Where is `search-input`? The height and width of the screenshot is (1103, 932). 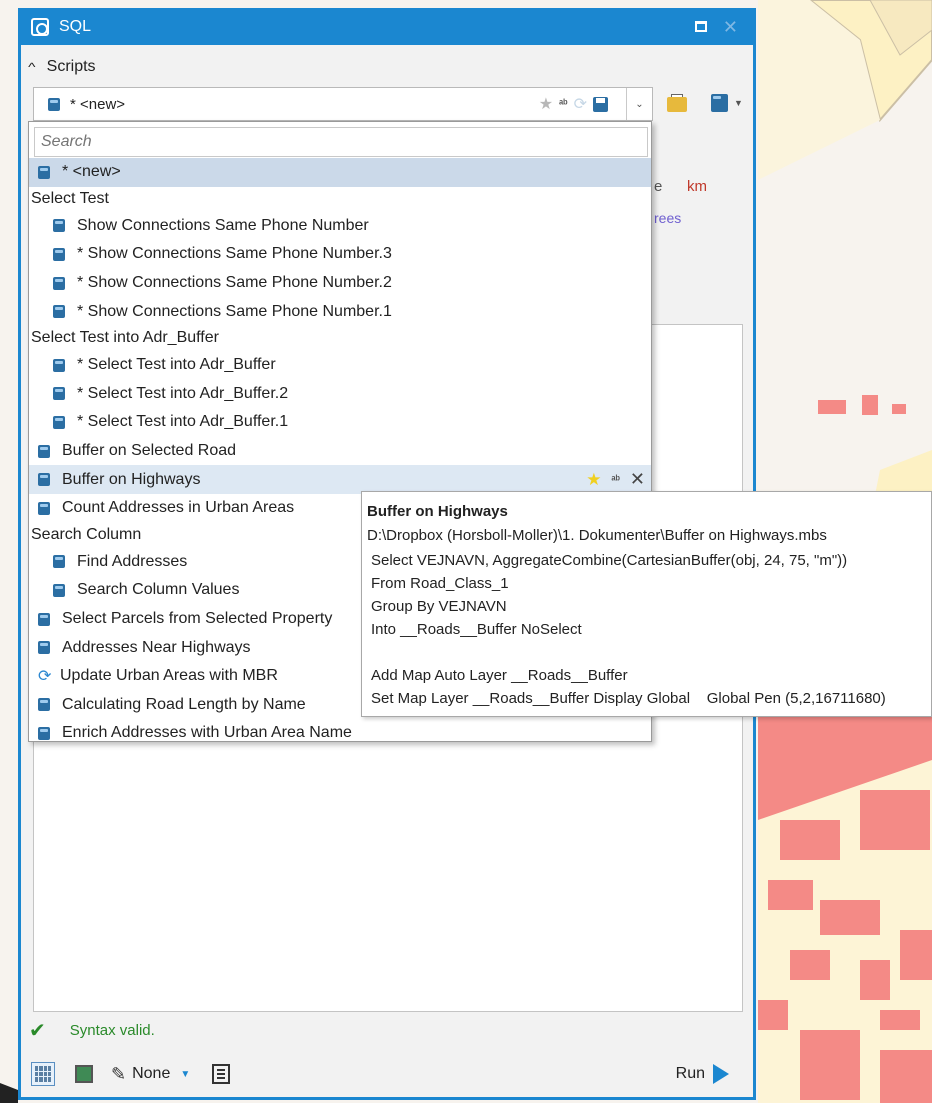 search-input is located at coordinates (341, 142).